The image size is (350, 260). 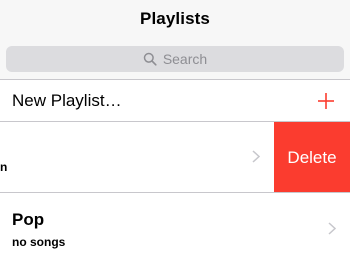 I want to click on playlist-title: Pop, so click(x=28, y=219).